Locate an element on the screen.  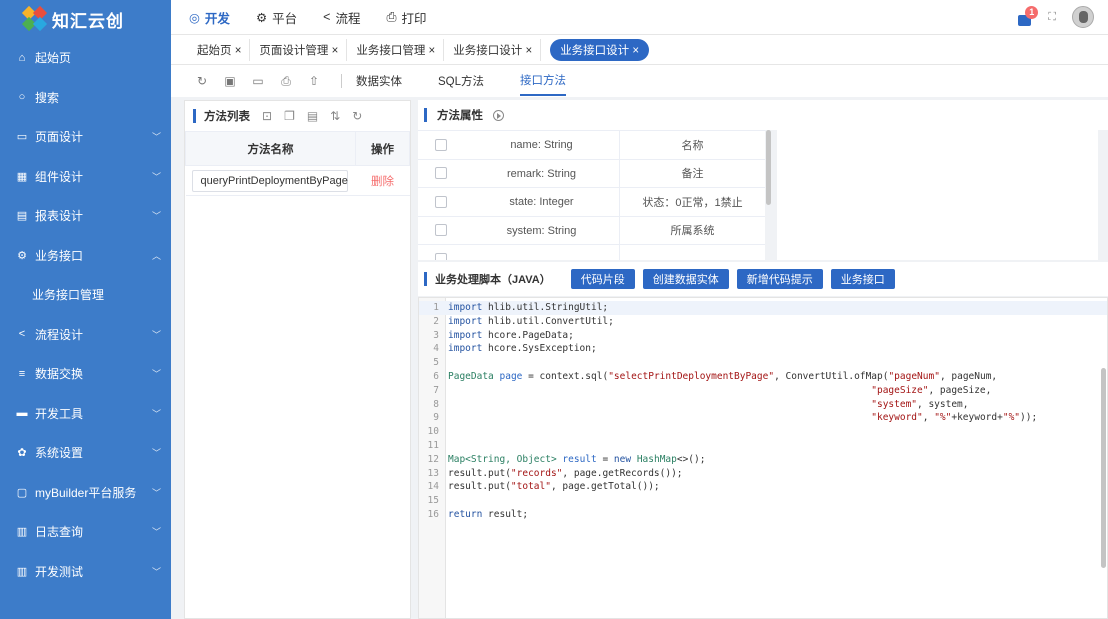
method-name-field: queryPrintDeploymentByPage is located at coordinates (269, 180).